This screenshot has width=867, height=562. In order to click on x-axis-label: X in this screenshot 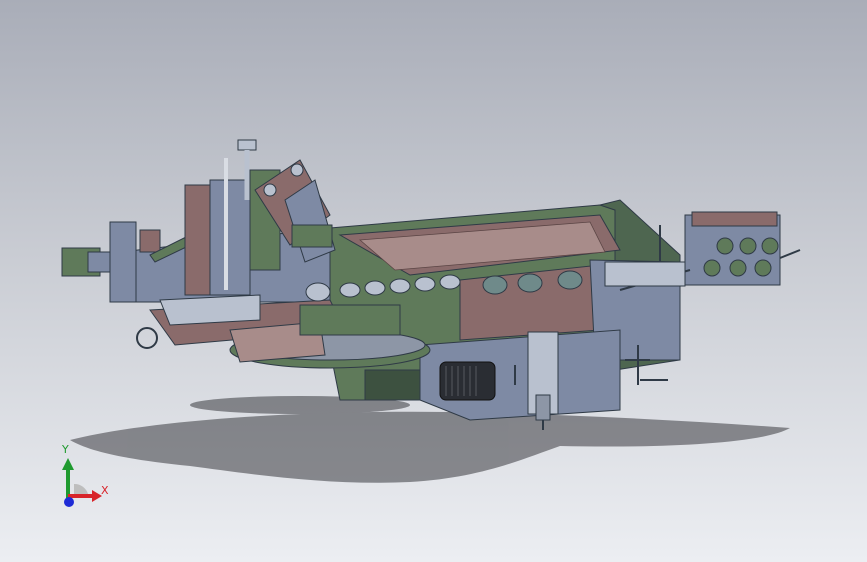, I will do `click(105, 490)`.